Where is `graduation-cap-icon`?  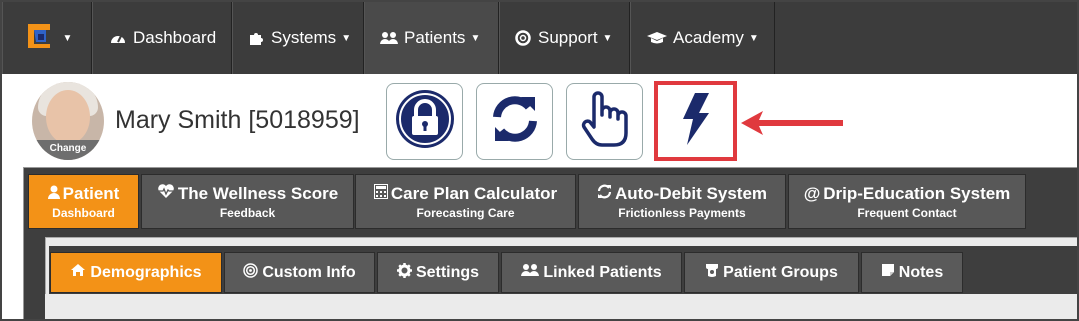
graduation-cap-icon is located at coordinates (657, 38).